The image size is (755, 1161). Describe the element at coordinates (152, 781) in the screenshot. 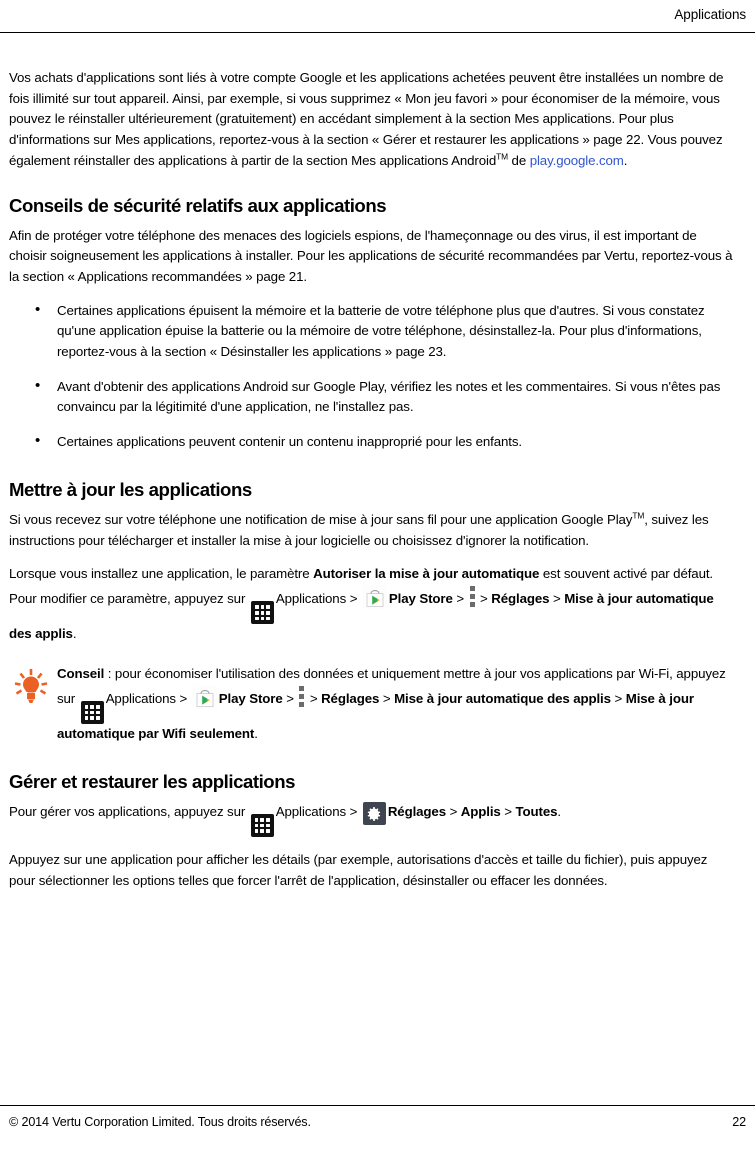

I see `manage-heading: Gérer et restaurer les applications` at that location.